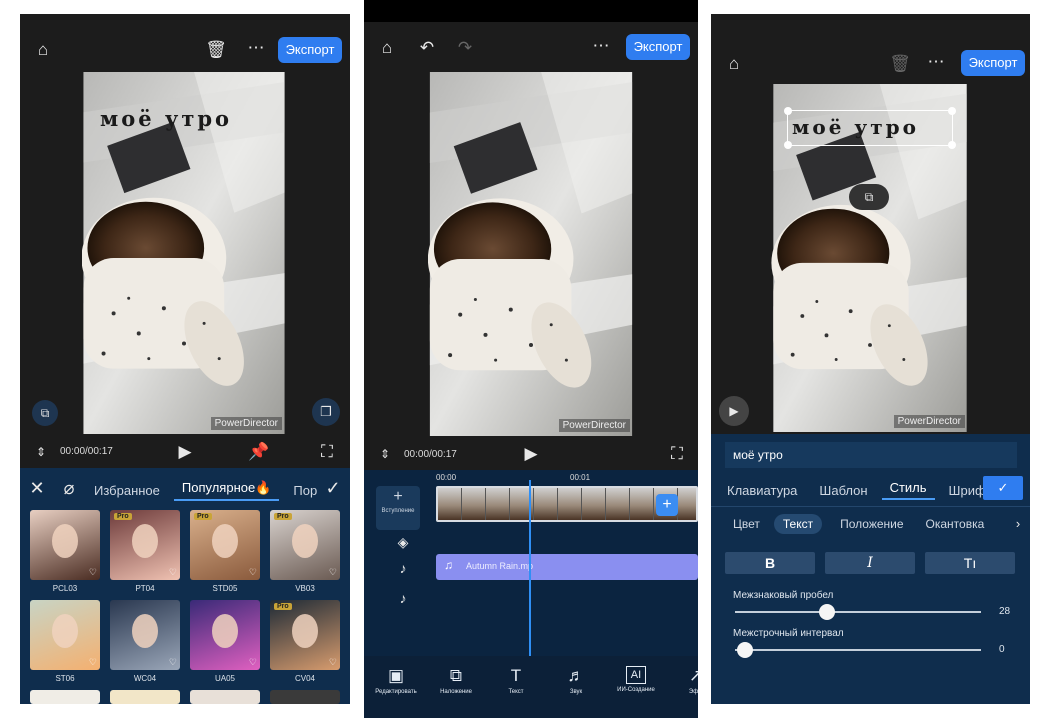 This screenshot has height=718, width=1057. What do you see at coordinates (184, 253) in the screenshot?
I see `video-preview: моё утро PowerDirector` at bounding box center [184, 253].